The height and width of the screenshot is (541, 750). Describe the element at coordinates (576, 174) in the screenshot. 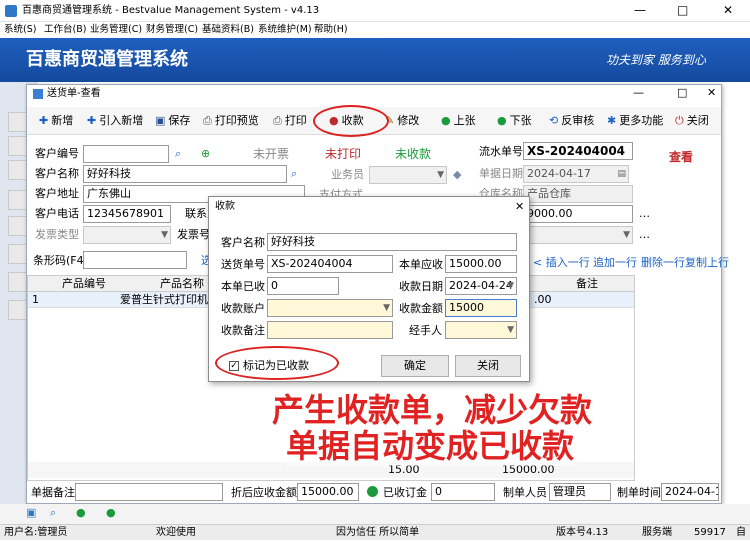

I see `date-input: 2024-04-17 ▤` at that location.